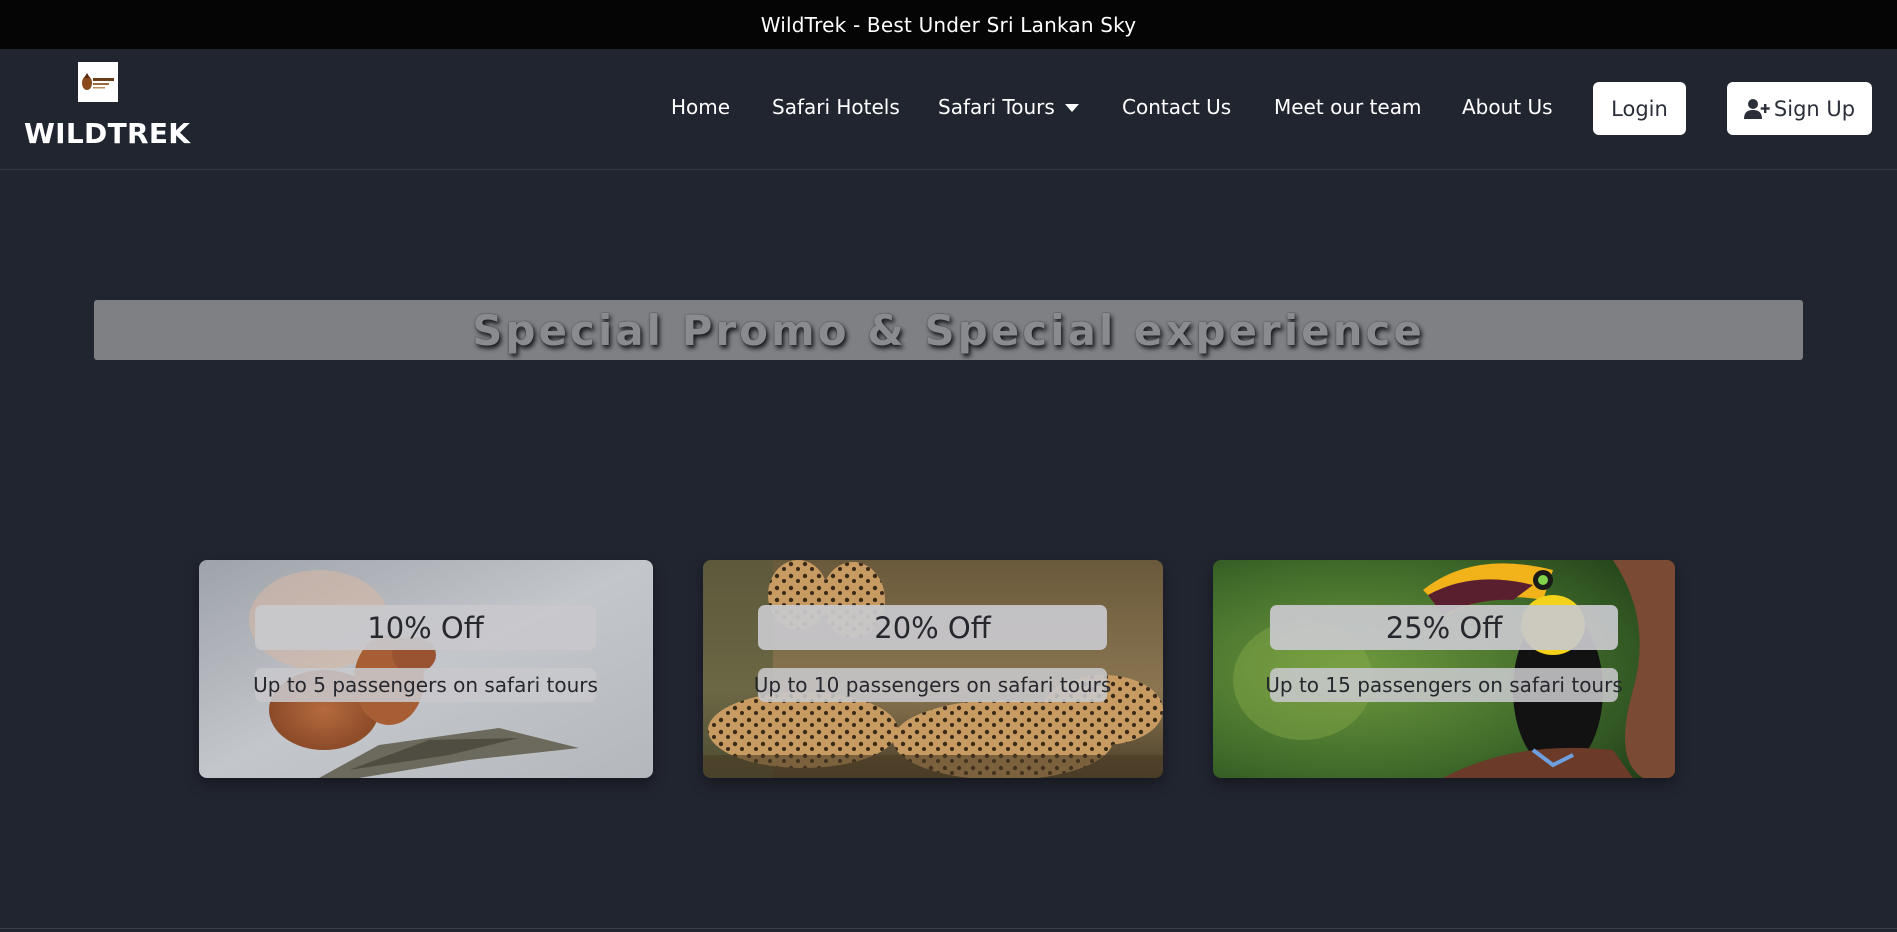 The height and width of the screenshot is (932, 1897). Describe the element at coordinates (1347, 107) in the screenshot. I see `nav-meet-our-team: Meet our team` at that location.